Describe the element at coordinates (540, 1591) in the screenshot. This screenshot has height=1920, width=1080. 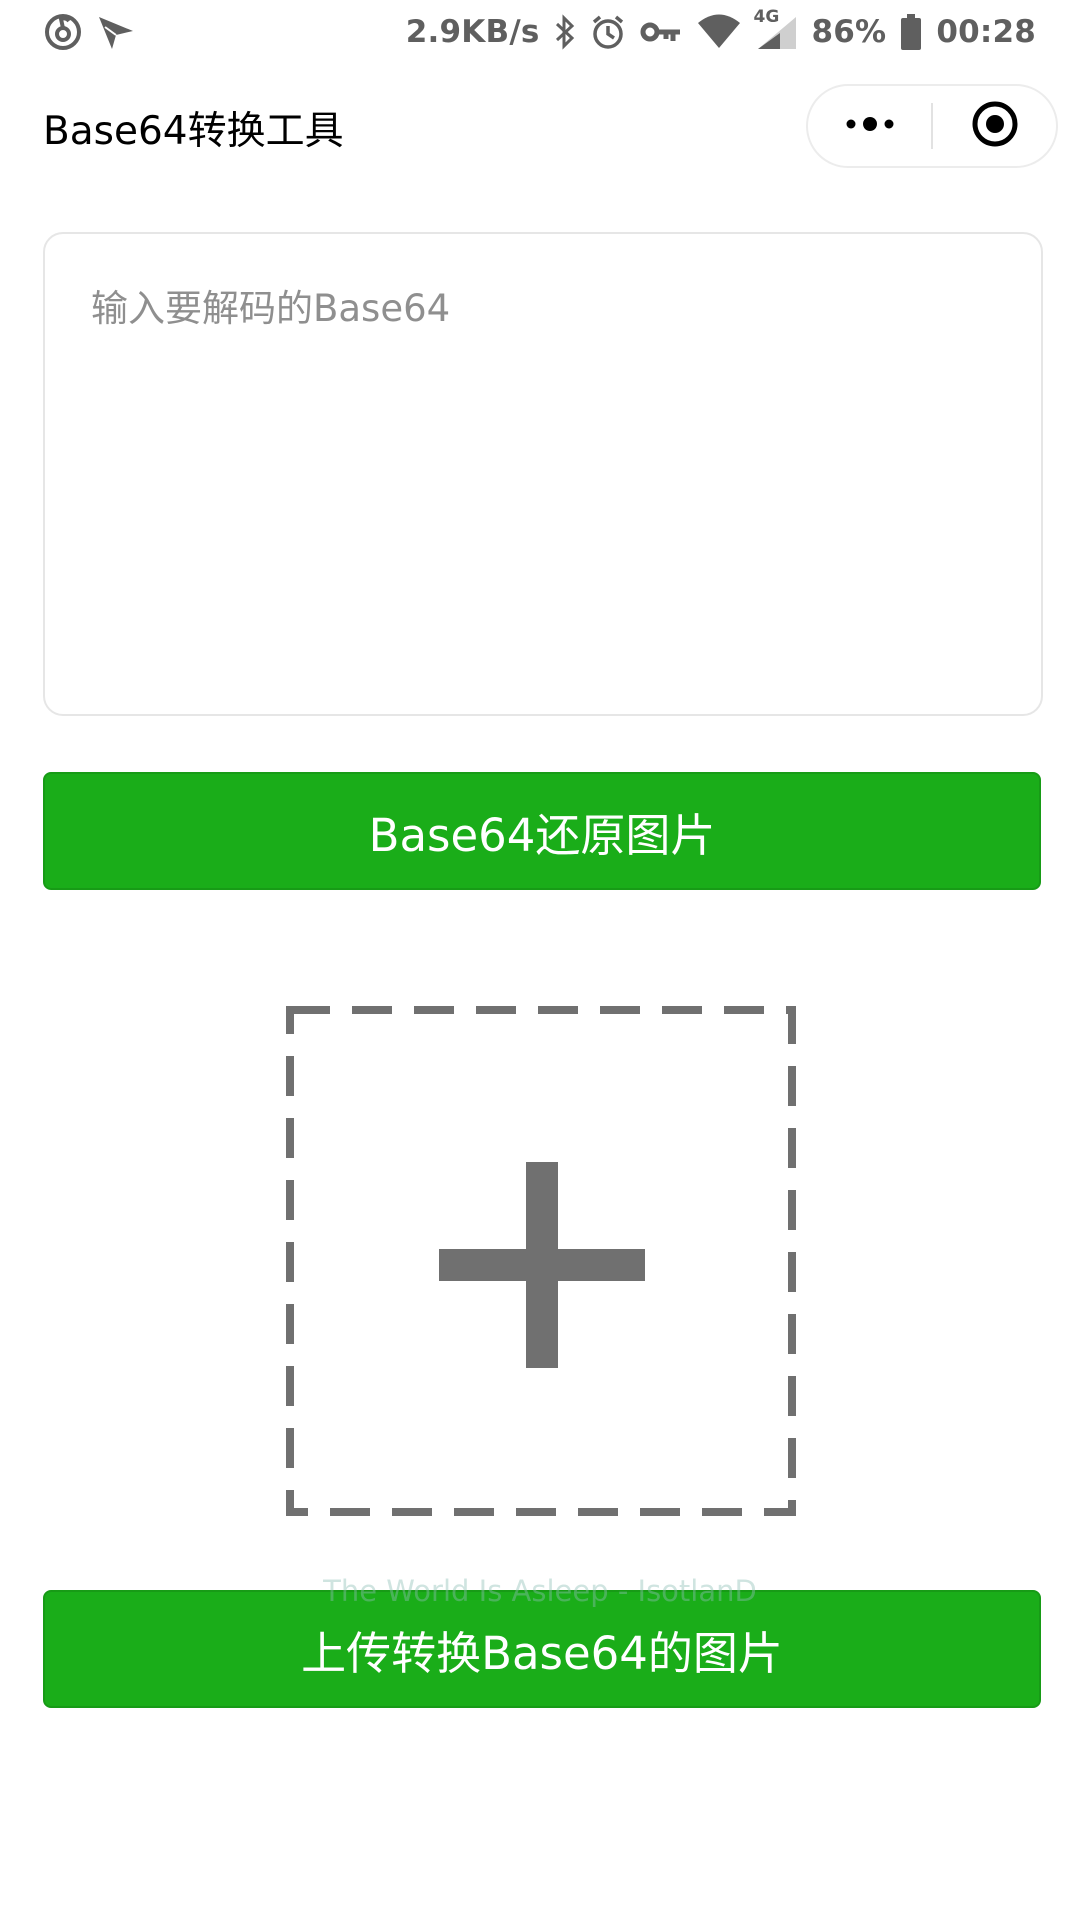
I see `music-watermark: The World Is Asleep - IsotlanD` at that location.